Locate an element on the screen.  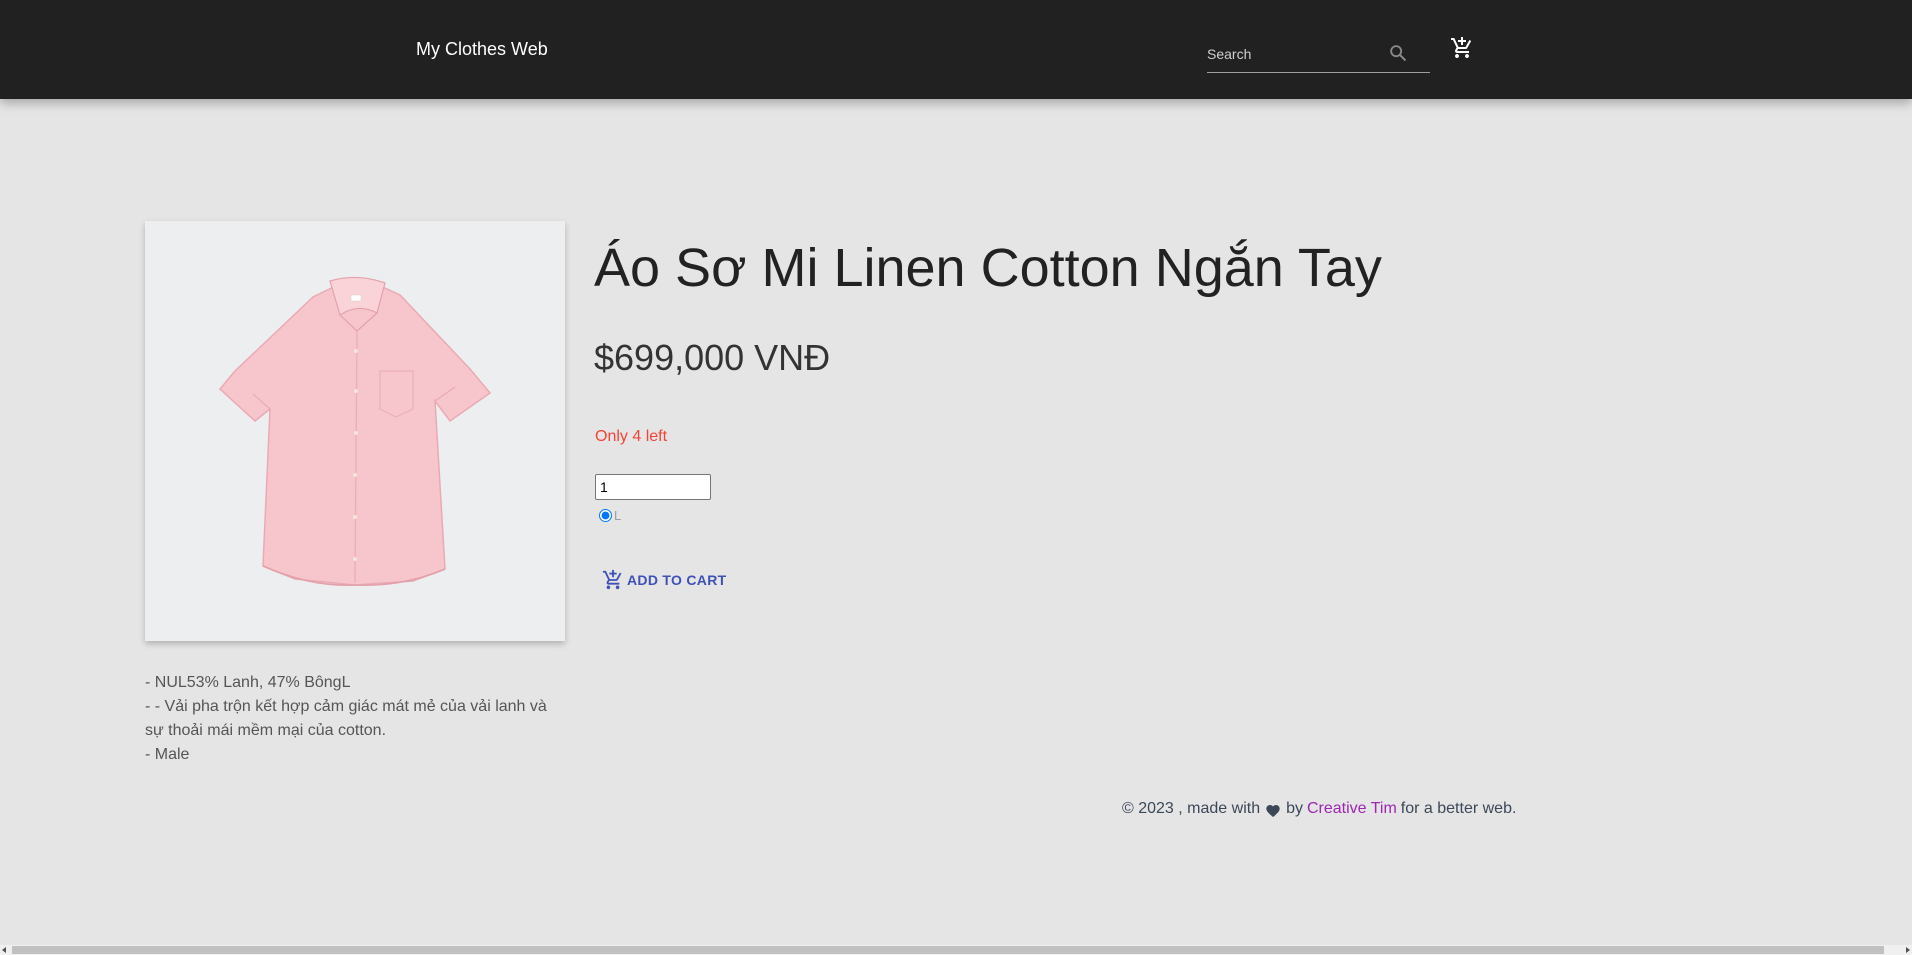
footer-prefix: © 2023 , made with is located at coordinates (1191, 808).